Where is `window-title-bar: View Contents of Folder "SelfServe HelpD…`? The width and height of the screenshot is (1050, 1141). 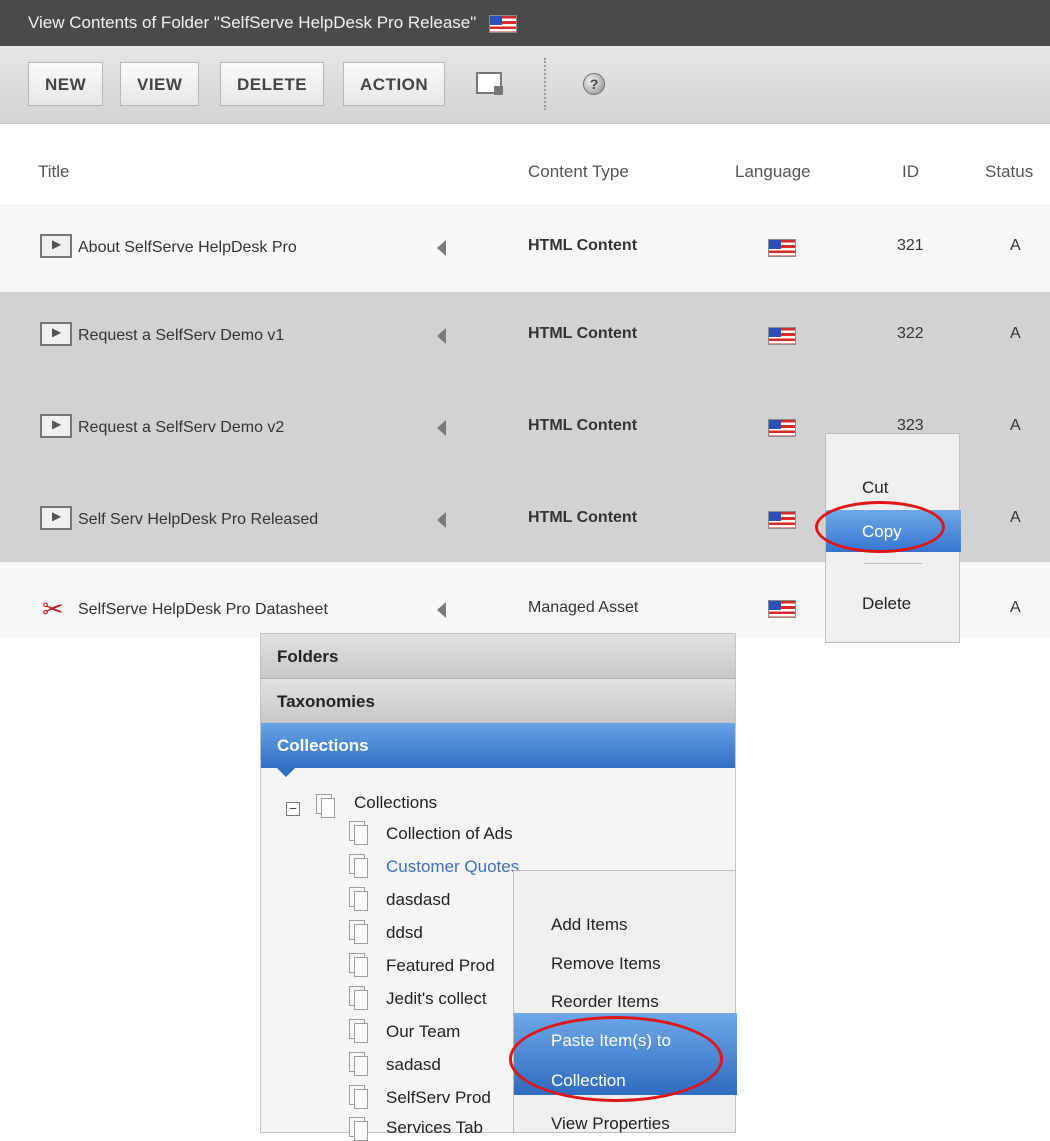 window-title-bar: View Contents of Folder "SelfServe HelpD… is located at coordinates (525, 23).